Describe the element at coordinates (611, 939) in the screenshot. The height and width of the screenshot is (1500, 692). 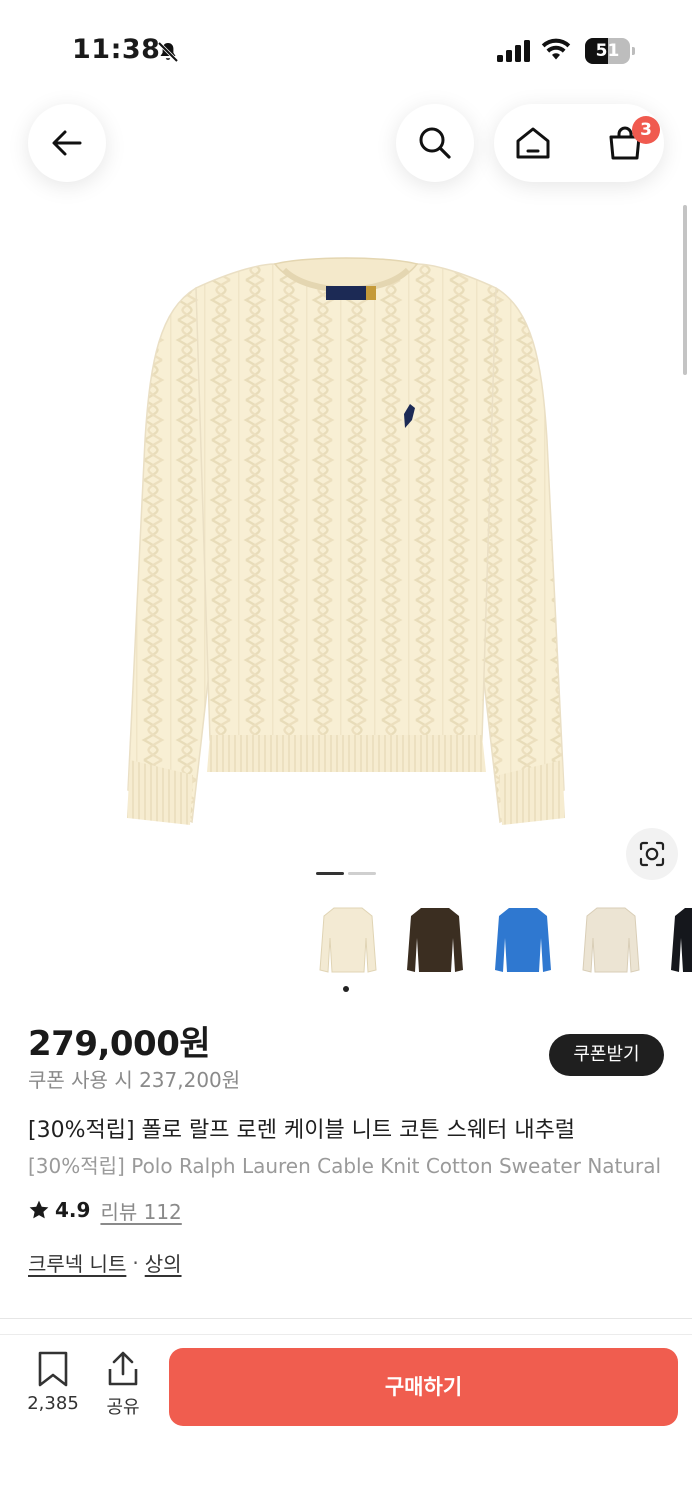
I see `color-option-ivory` at that location.